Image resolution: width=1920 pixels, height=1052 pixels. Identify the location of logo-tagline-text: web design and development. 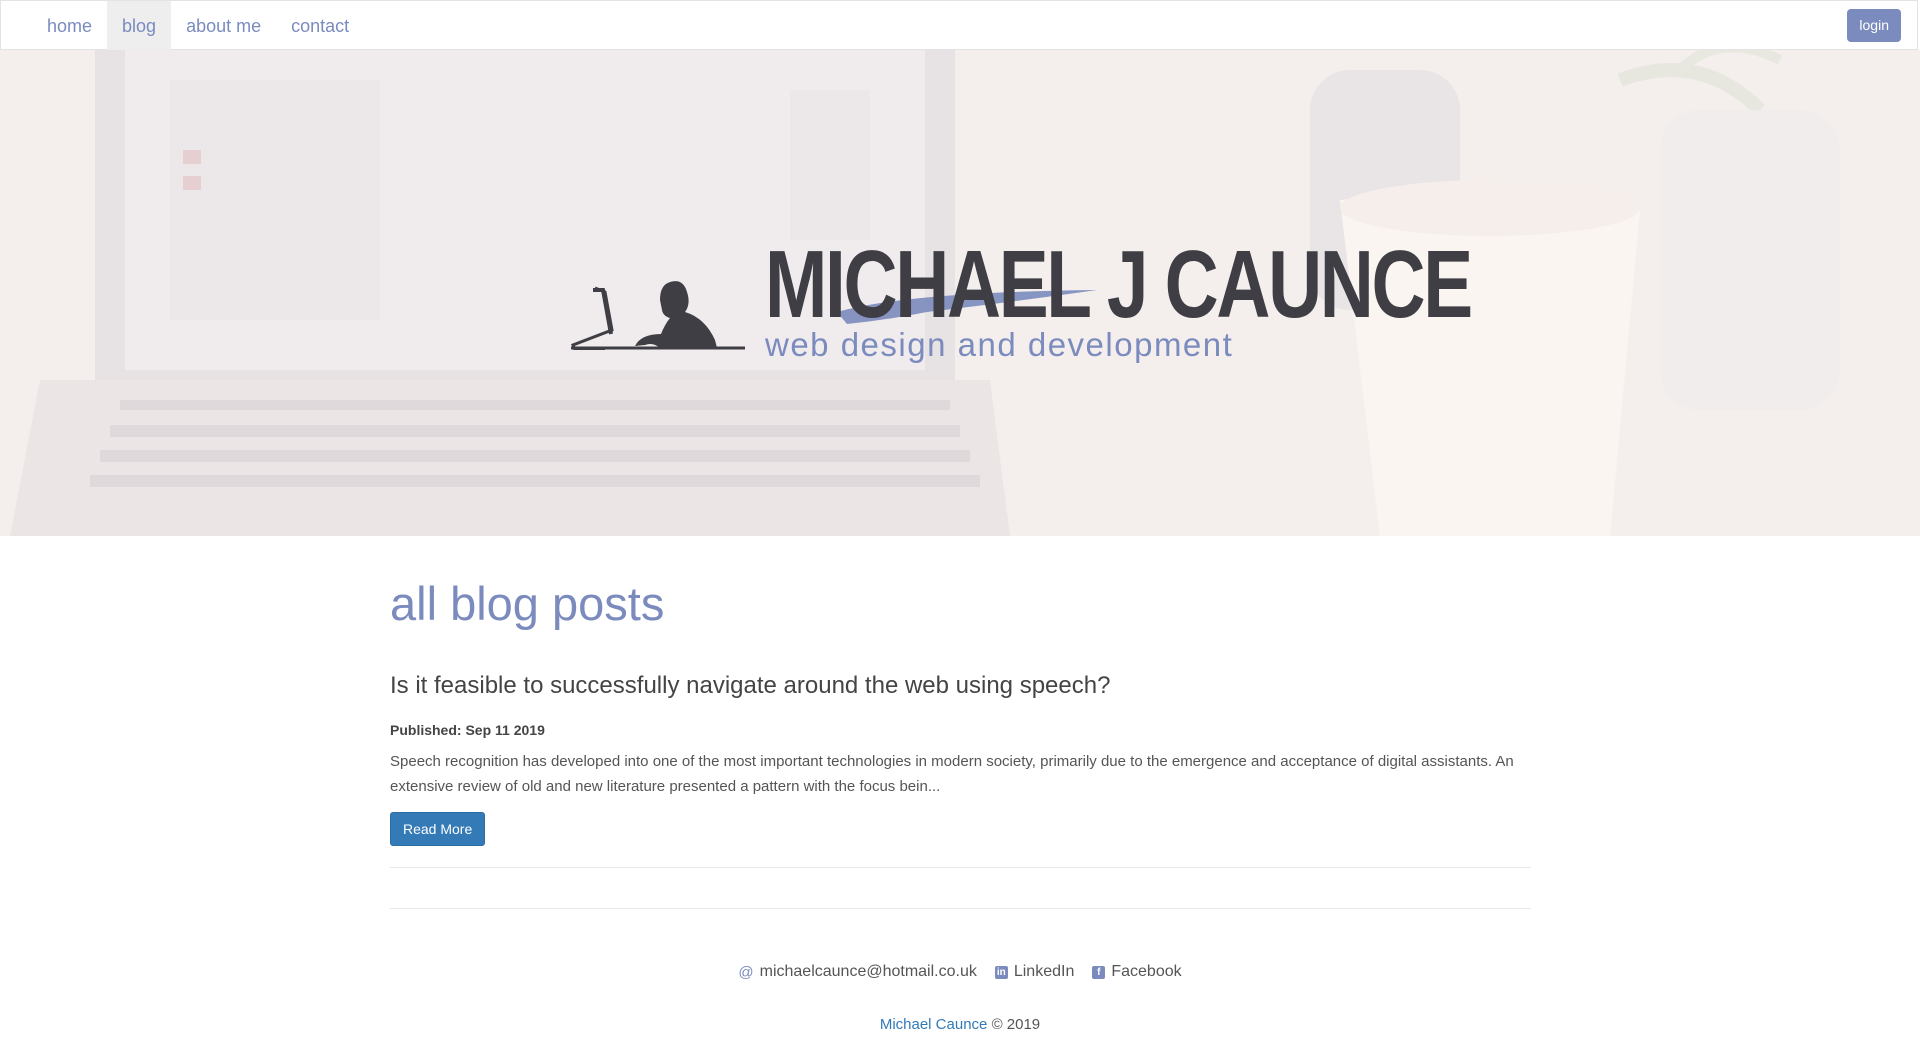
(999, 344).